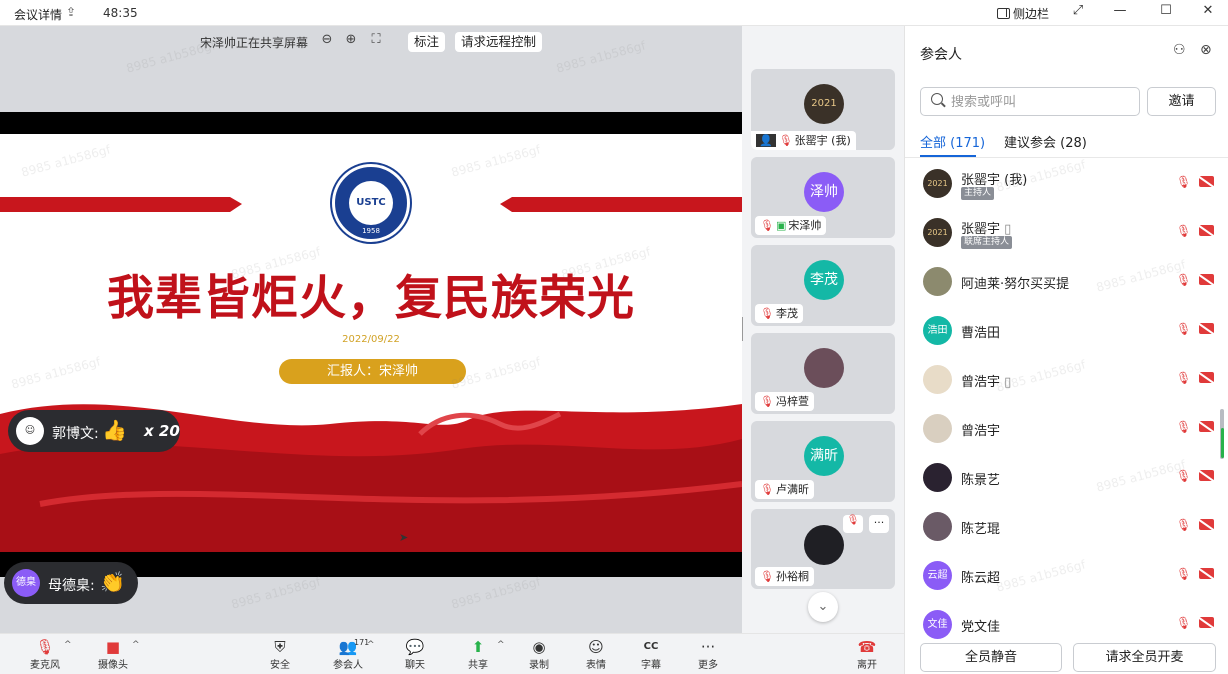  Describe the element at coordinates (784, 576) in the screenshot. I see `tile-label: 🎙 孙裕桐` at that location.